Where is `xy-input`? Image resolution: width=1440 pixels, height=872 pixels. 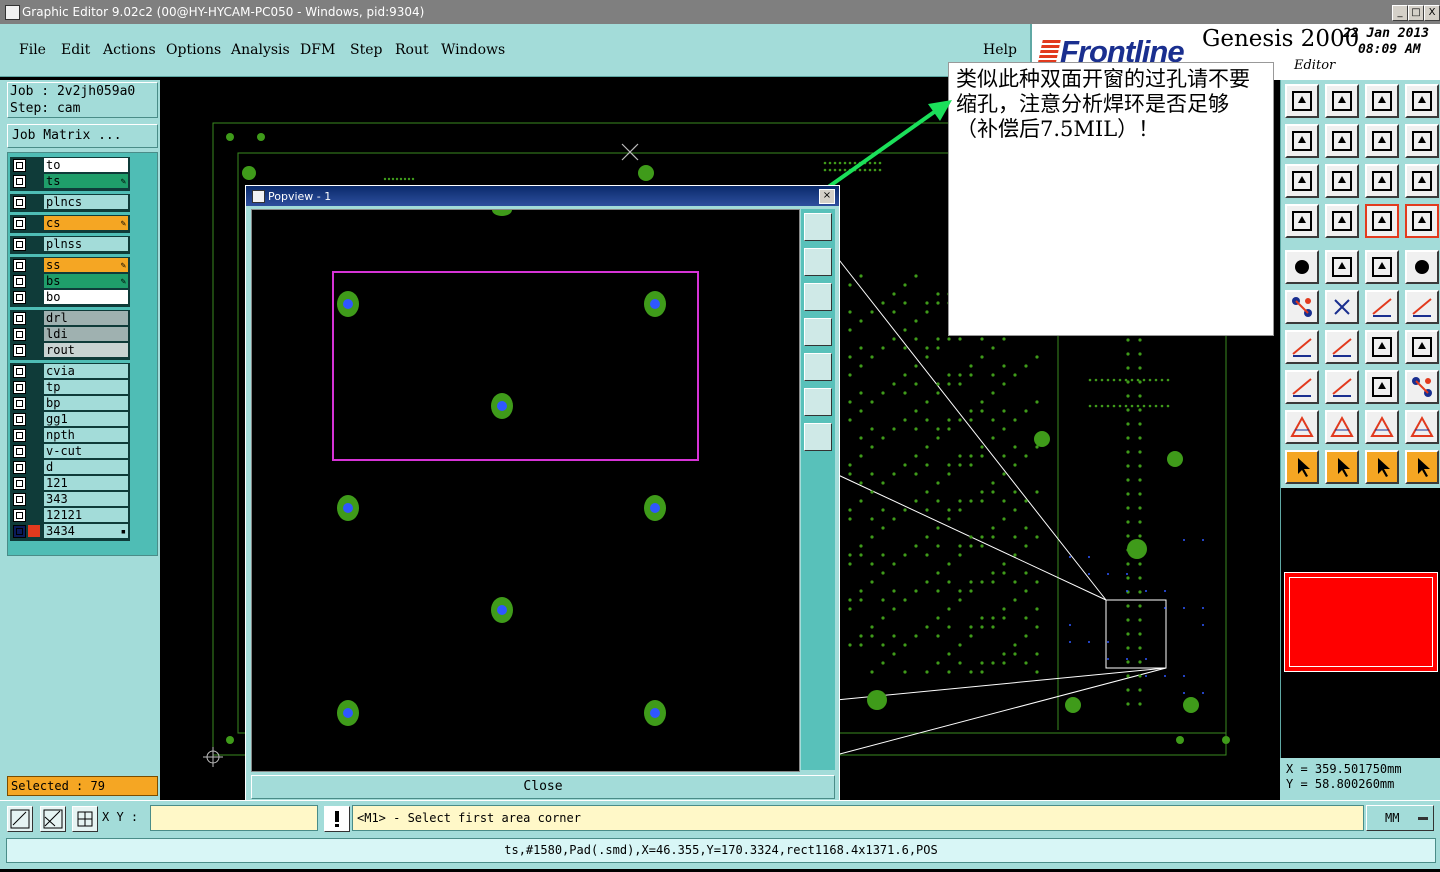 xy-input is located at coordinates (234, 818).